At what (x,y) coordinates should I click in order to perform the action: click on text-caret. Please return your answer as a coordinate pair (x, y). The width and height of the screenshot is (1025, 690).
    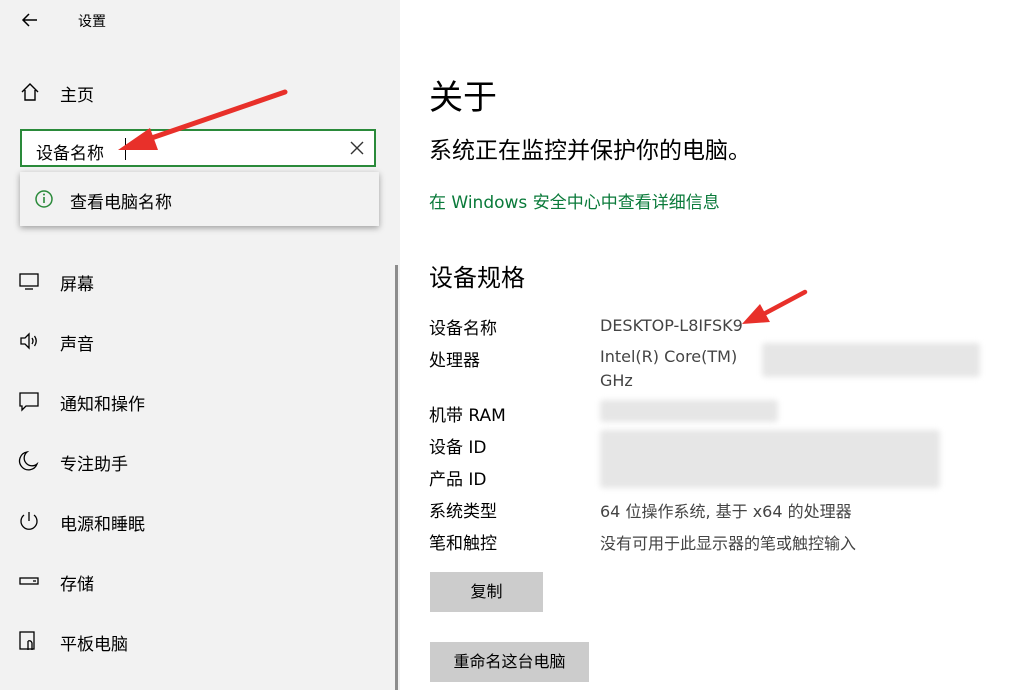
    Looking at the image, I should click on (125, 149).